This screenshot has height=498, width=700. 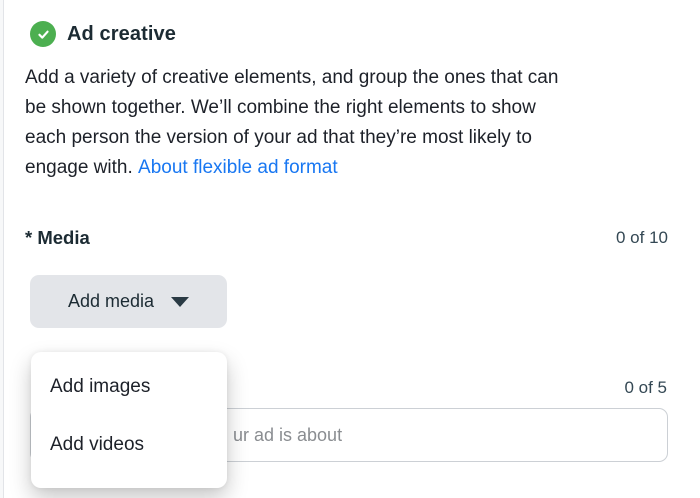 I want to click on add-media-dropdown-menu: Add images Add videos, so click(x=129, y=420).